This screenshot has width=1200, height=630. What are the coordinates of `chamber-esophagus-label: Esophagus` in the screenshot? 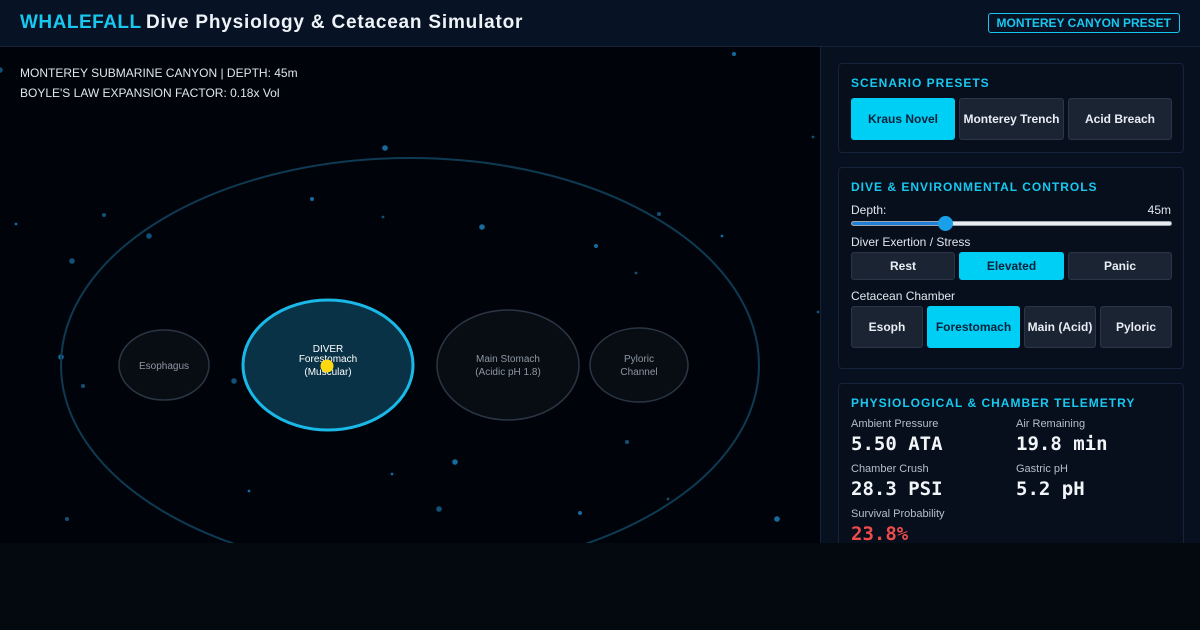 It's located at (164, 366).